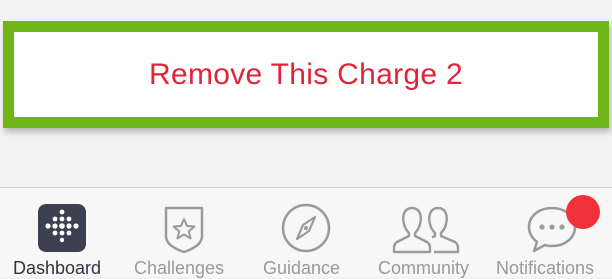  Describe the element at coordinates (306, 7) in the screenshot. I see `top-strip` at that location.